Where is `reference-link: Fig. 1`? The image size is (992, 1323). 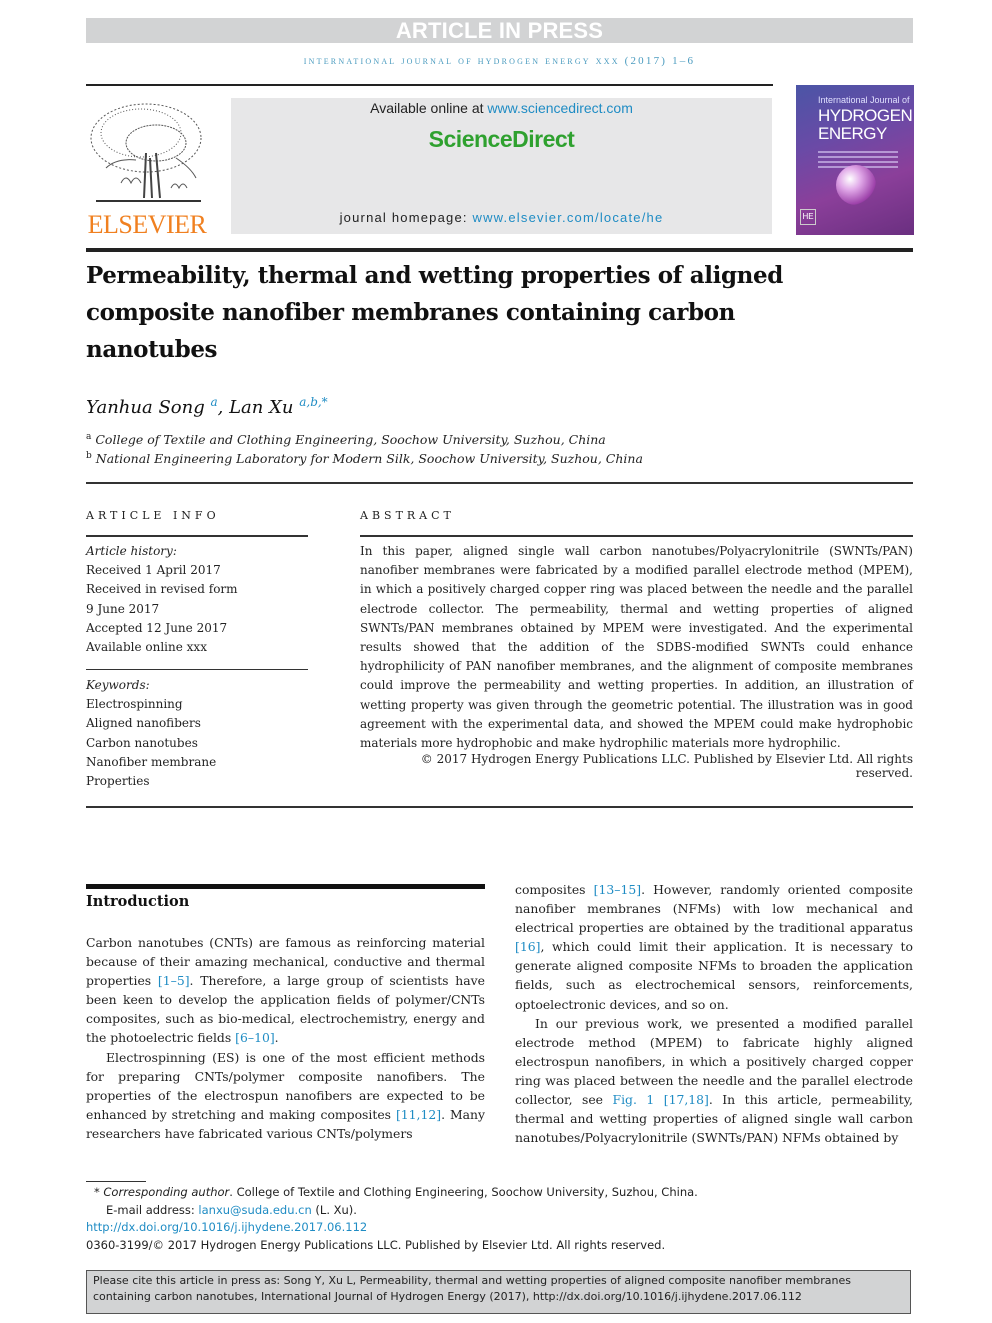 reference-link: Fig. 1 is located at coordinates (633, 1099).